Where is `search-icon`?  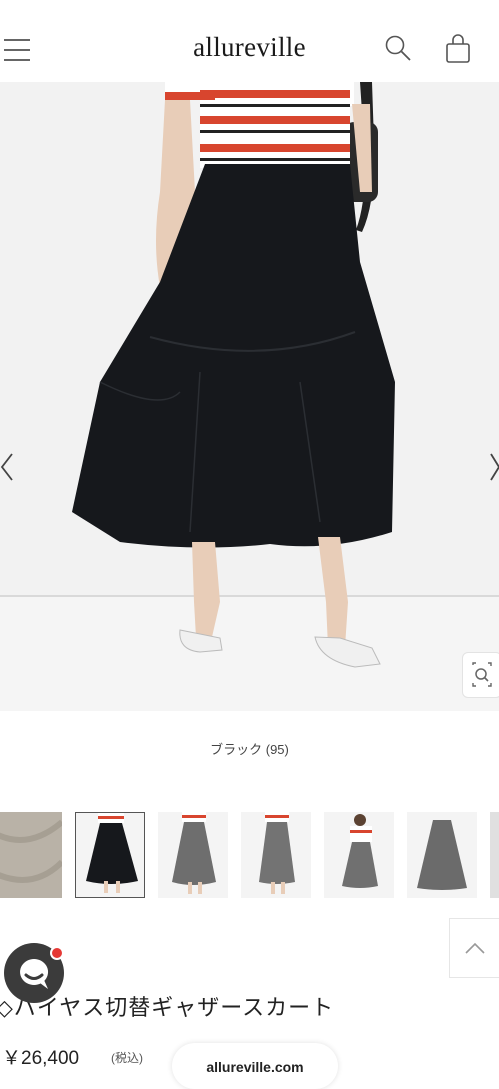 search-icon is located at coordinates (398, 48).